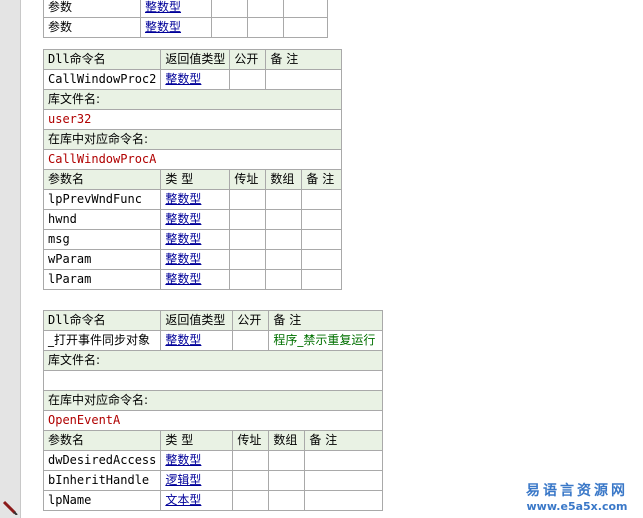  Describe the element at coordinates (102, 500) in the screenshot. I see `param-name: lpName` at that location.